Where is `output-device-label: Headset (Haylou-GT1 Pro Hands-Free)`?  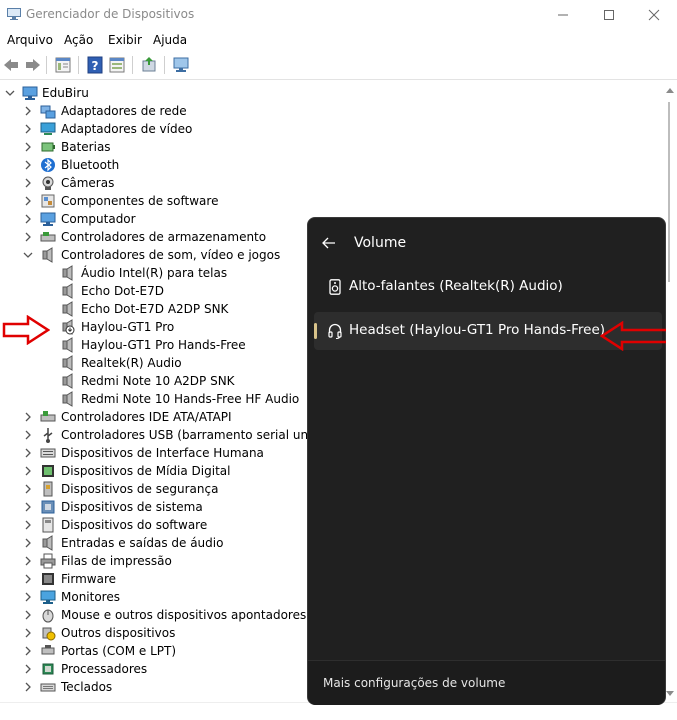 output-device-label: Headset (Haylou-GT1 Pro Hands-Free) is located at coordinates (477, 330).